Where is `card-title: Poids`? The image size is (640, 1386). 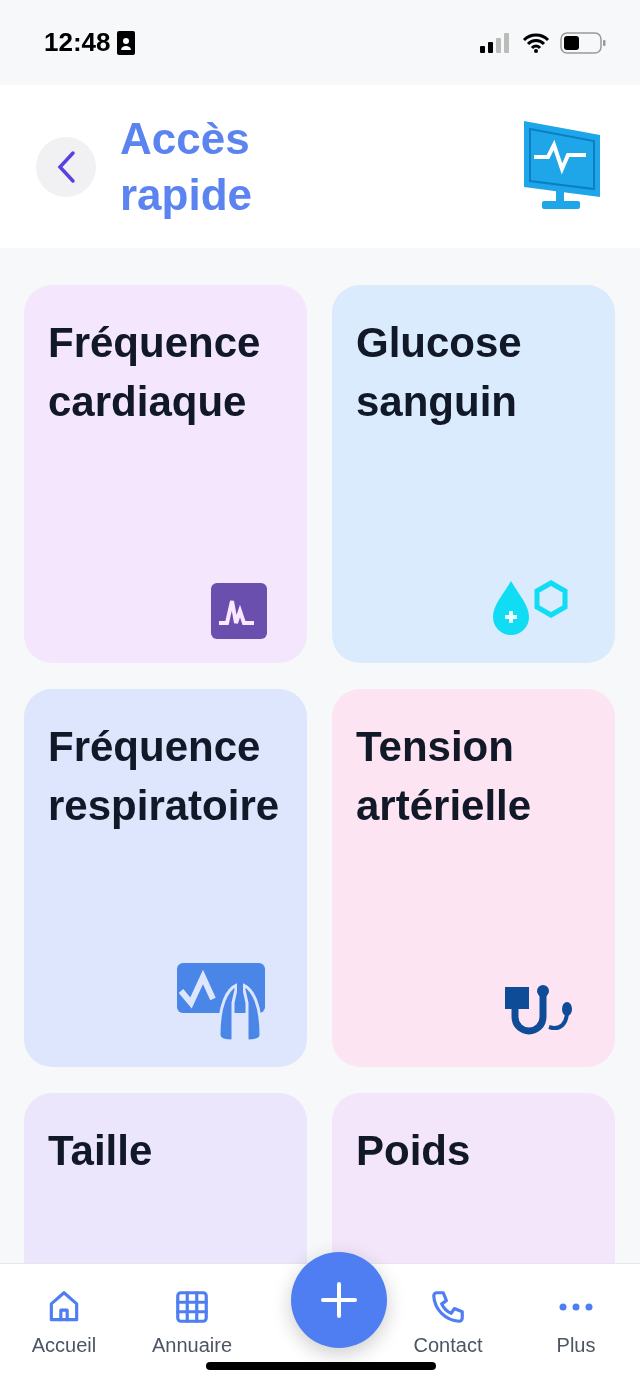
card-title: Poids is located at coordinates (414, 1151).